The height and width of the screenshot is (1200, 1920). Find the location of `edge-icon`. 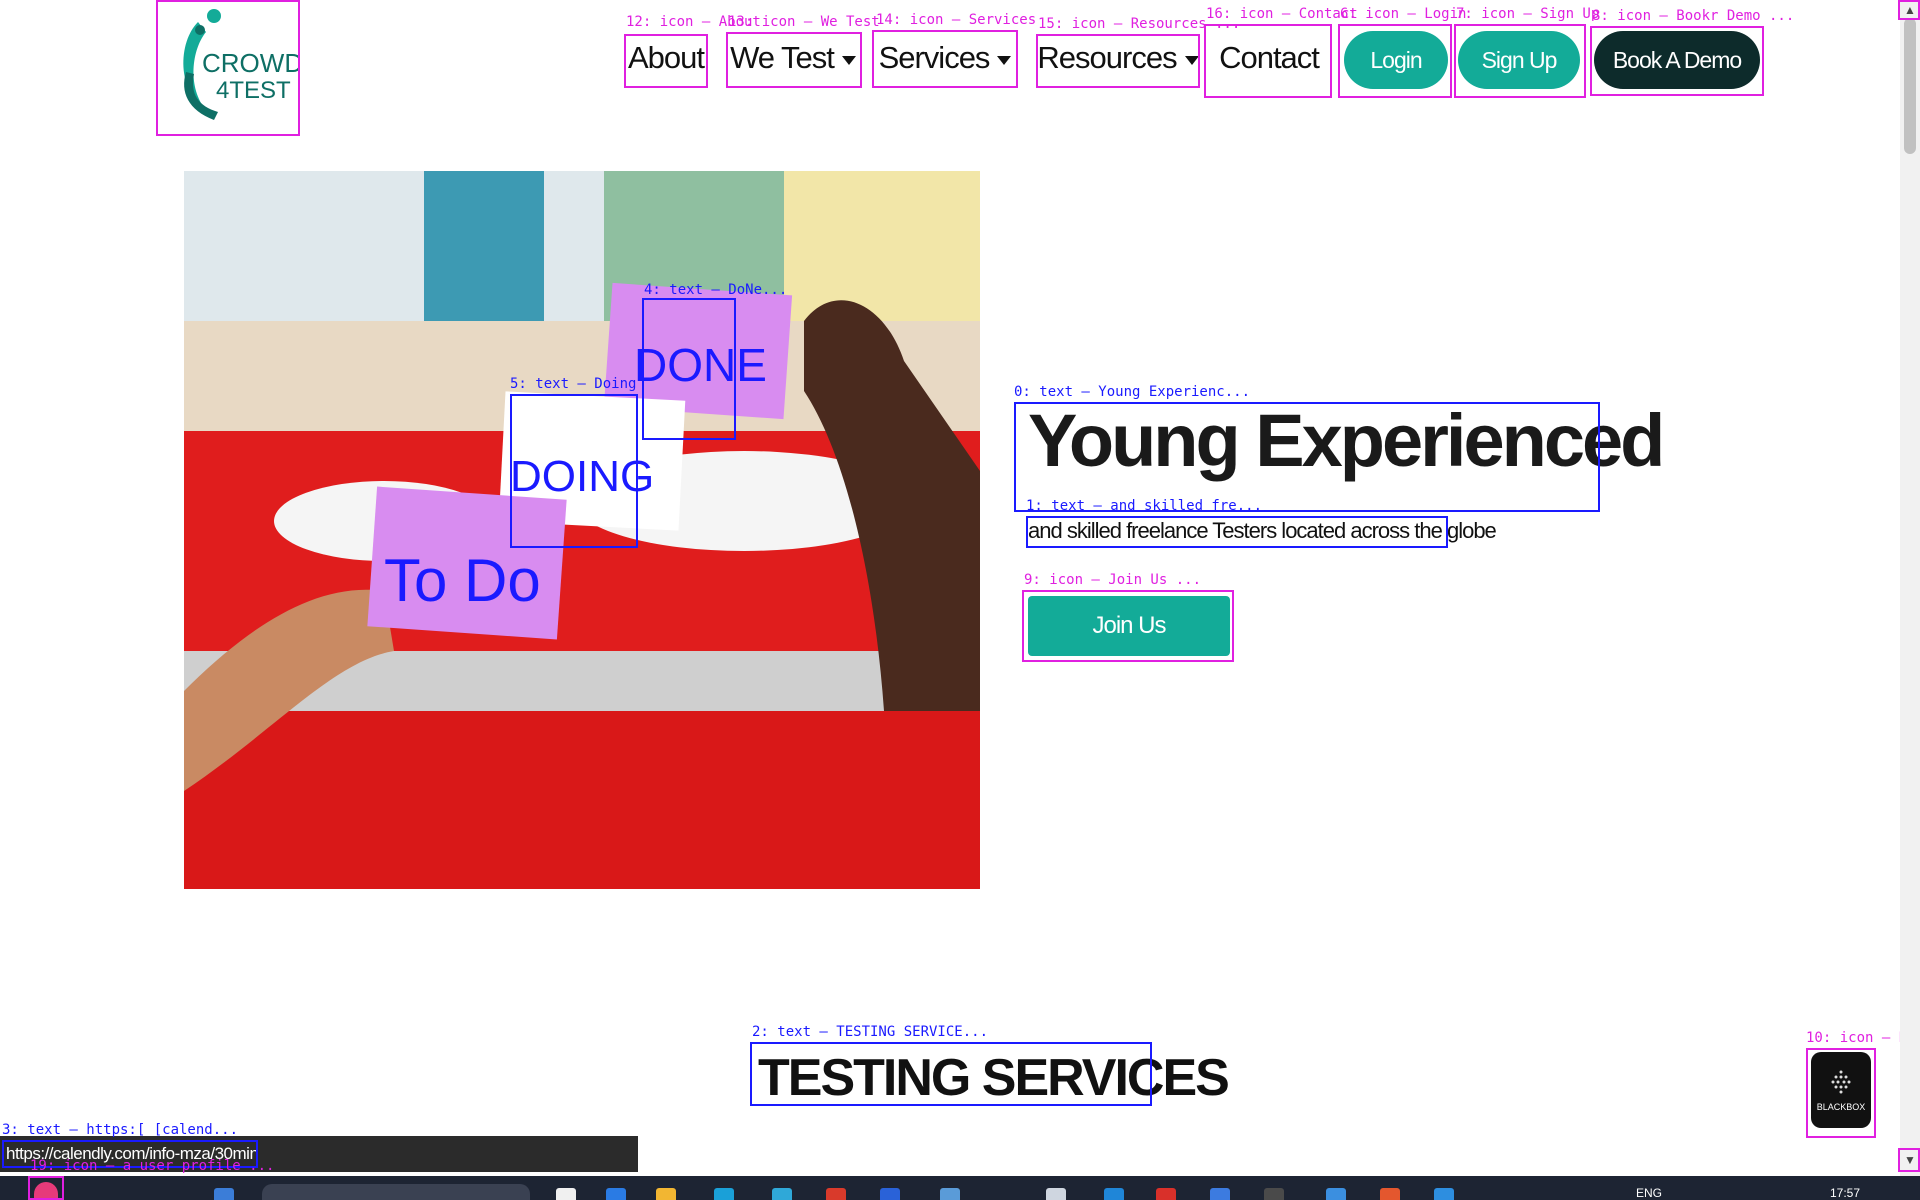

edge-icon is located at coordinates (616, 1194).